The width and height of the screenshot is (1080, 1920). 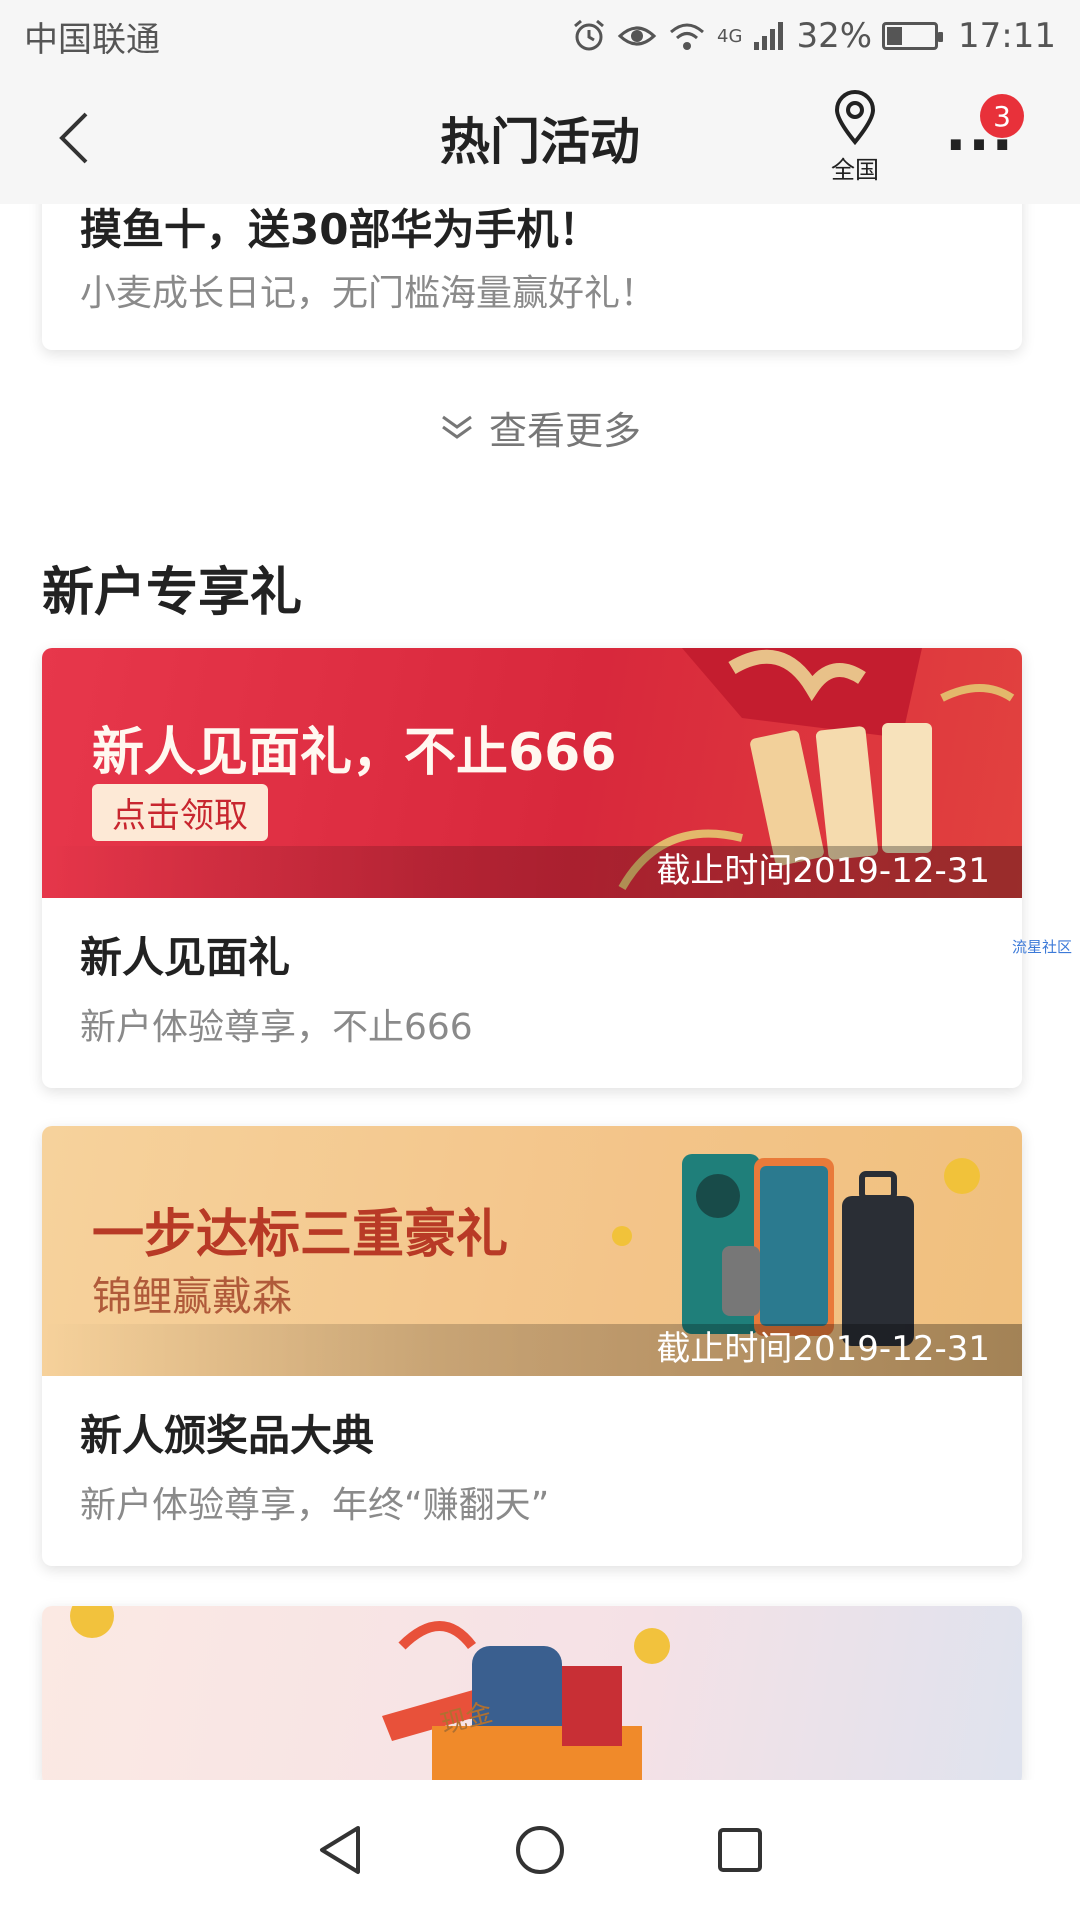 What do you see at coordinates (834, 36) in the screenshot?
I see `battery-percent: 32%` at bounding box center [834, 36].